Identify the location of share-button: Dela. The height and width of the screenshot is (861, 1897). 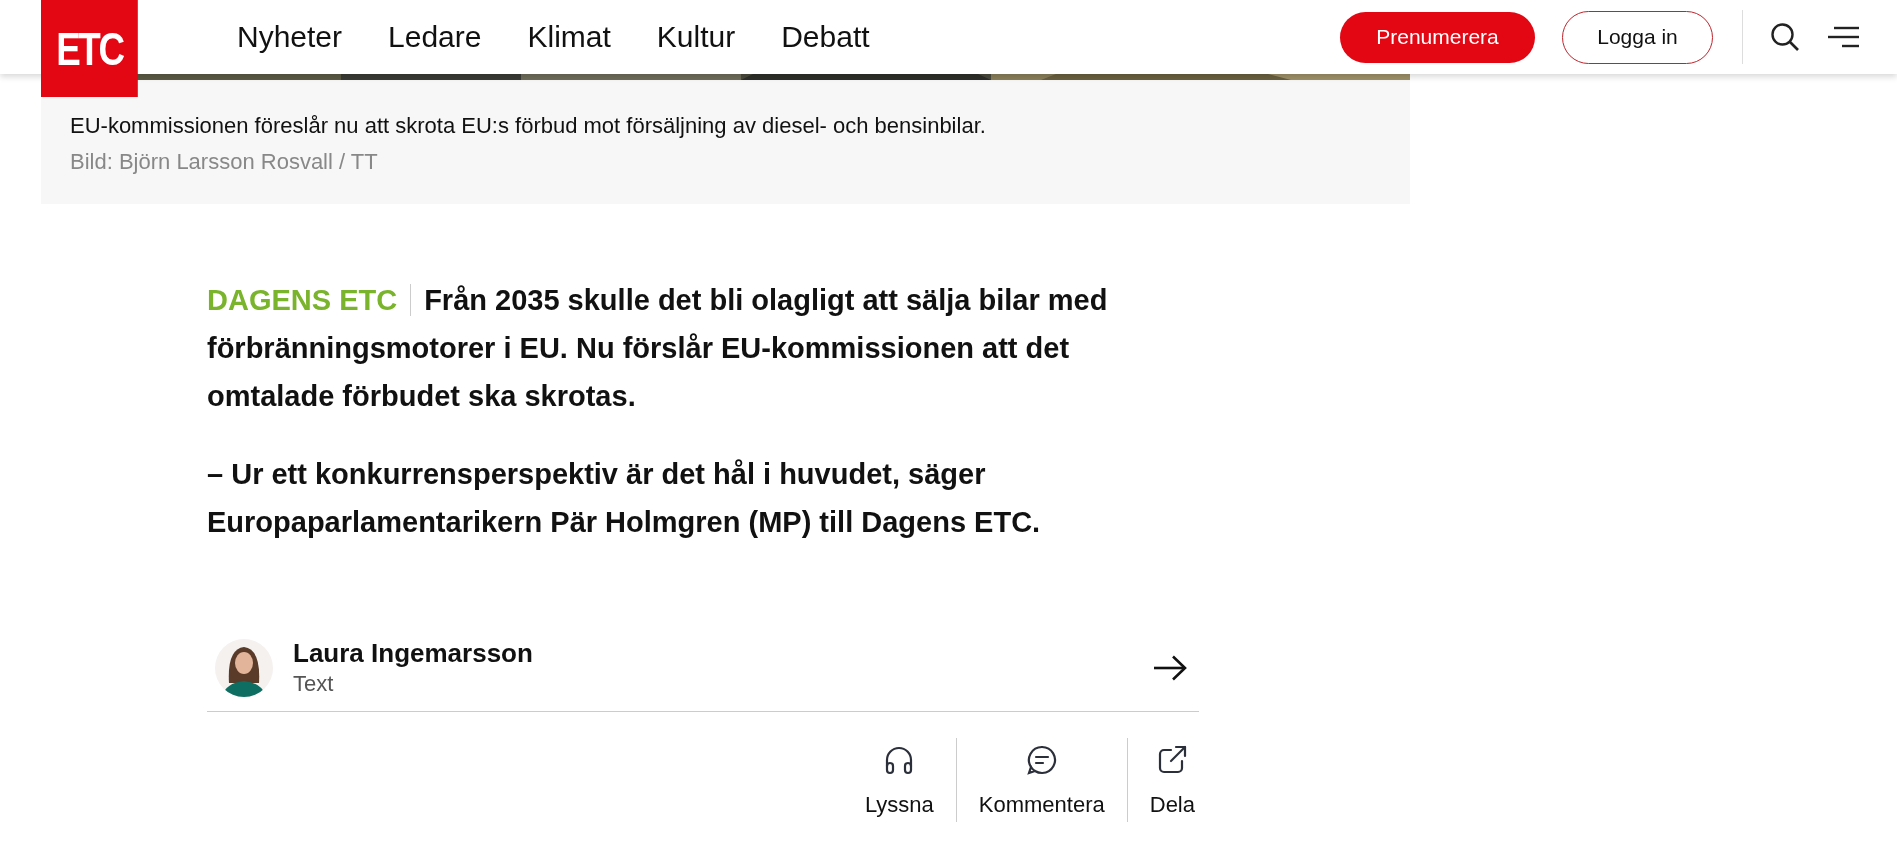
(1172, 780).